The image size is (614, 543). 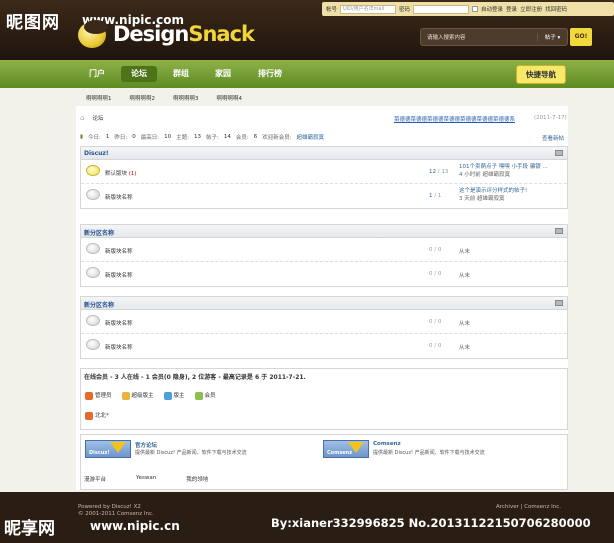 What do you see at coordinates (492, 9) in the screenshot?
I see `auto-login-label: 自动登录` at bounding box center [492, 9].